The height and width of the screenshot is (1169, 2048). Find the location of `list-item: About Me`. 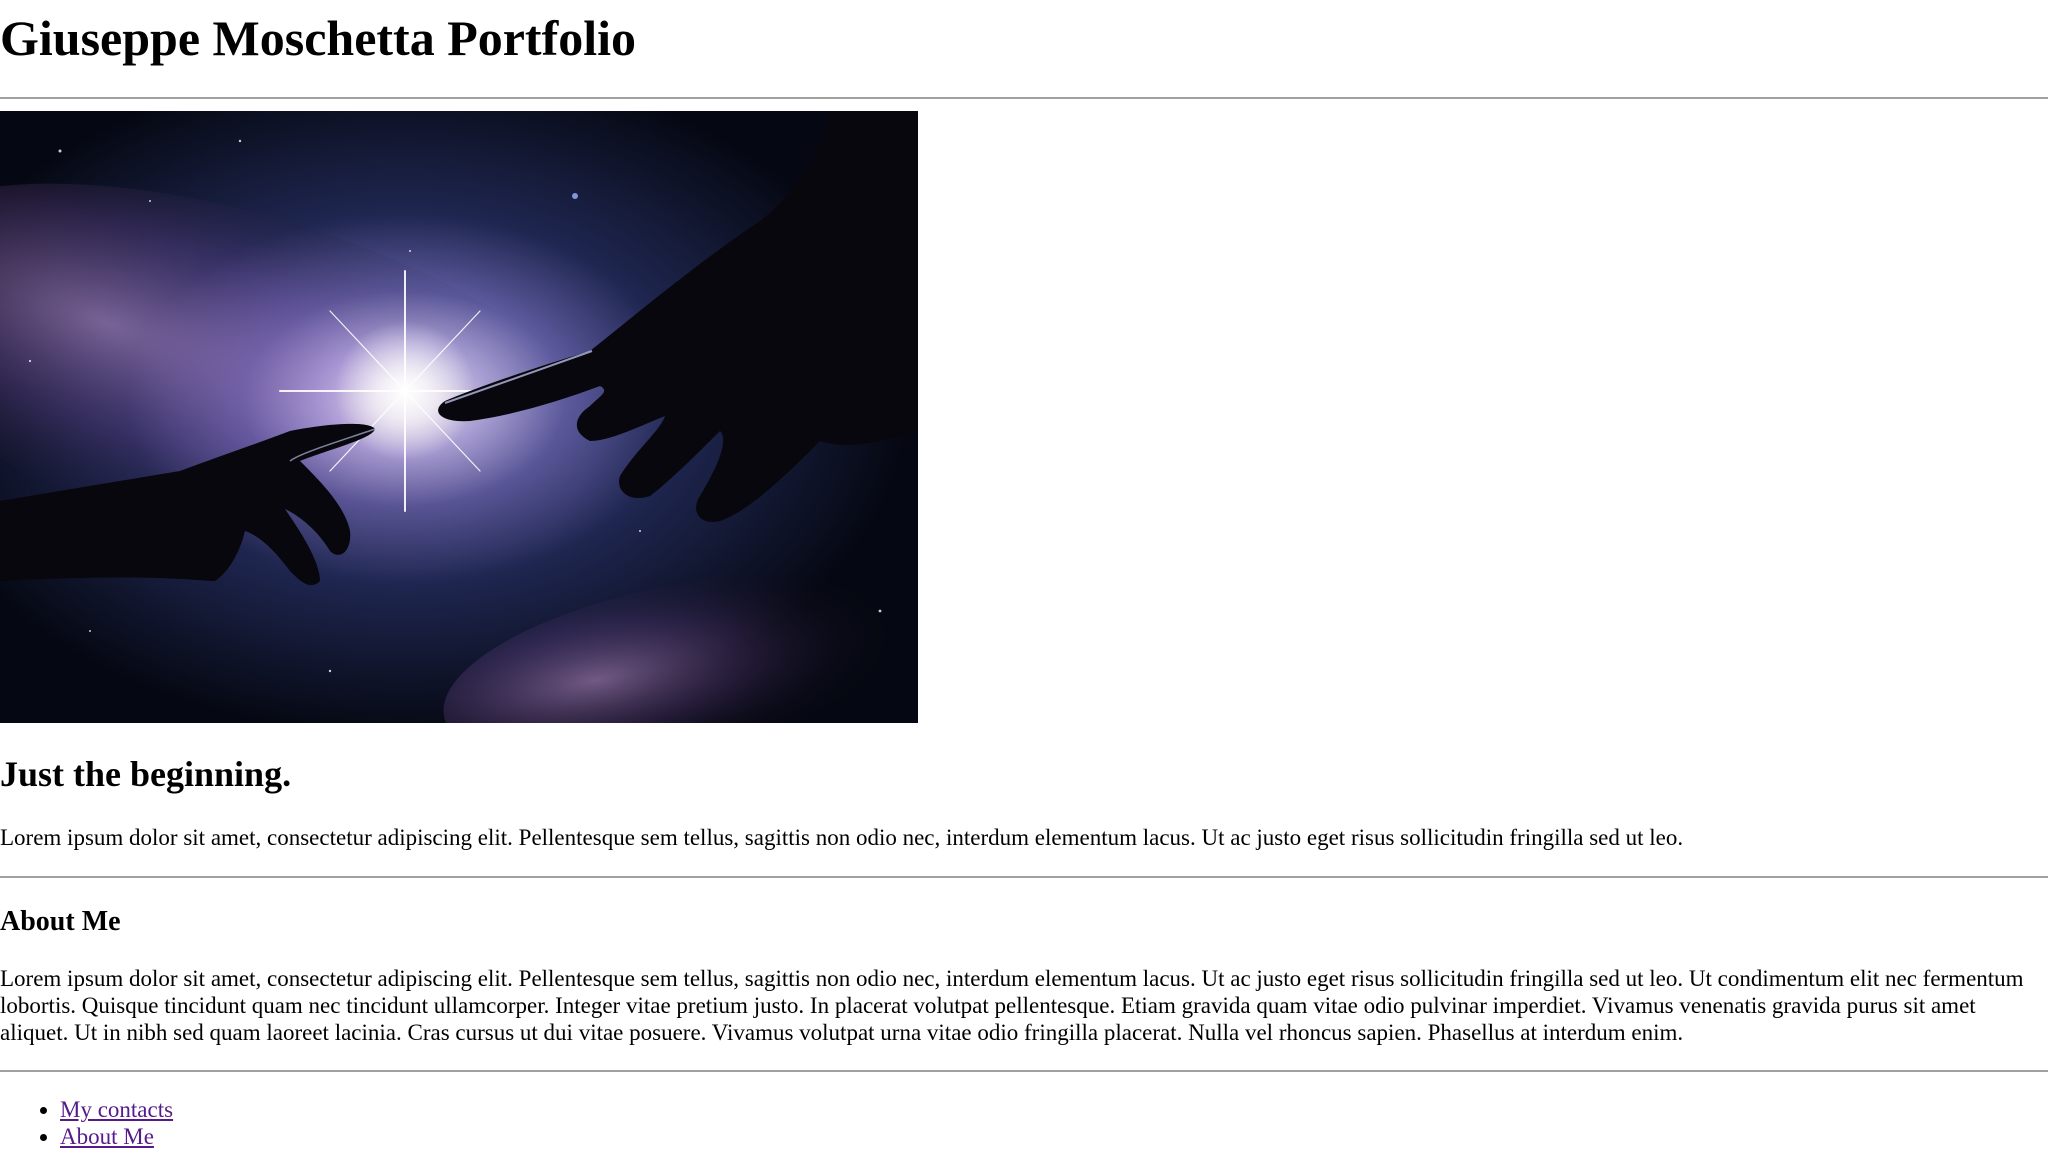

list-item: About Me is located at coordinates (116, 1136).